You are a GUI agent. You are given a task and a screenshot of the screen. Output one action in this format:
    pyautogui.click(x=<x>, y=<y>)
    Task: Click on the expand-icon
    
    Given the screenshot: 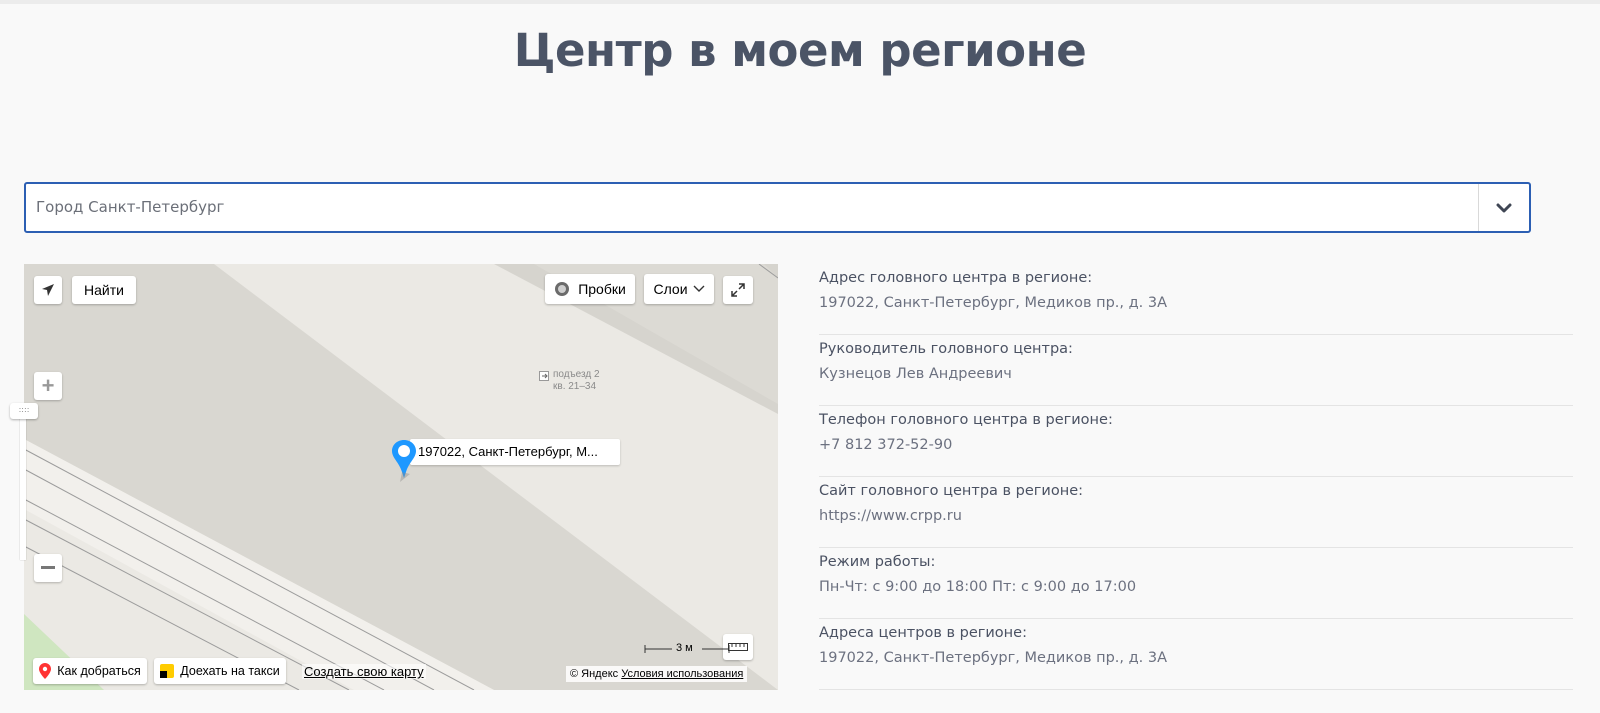 What is the action you would take?
    pyautogui.click(x=738, y=290)
    